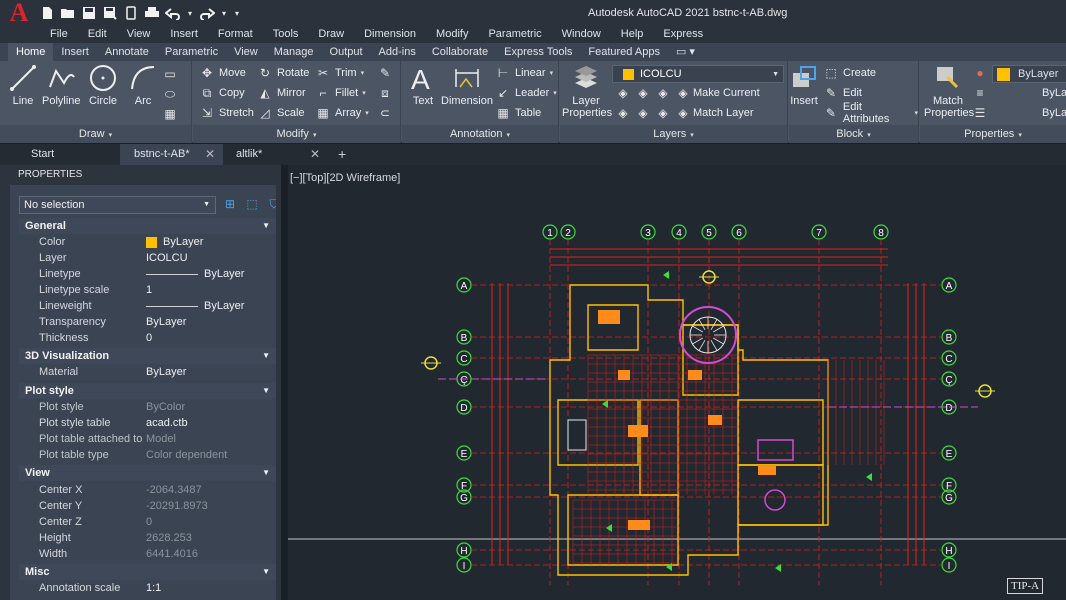  I want to click on property-row: Height 2628.253, so click(147, 538).